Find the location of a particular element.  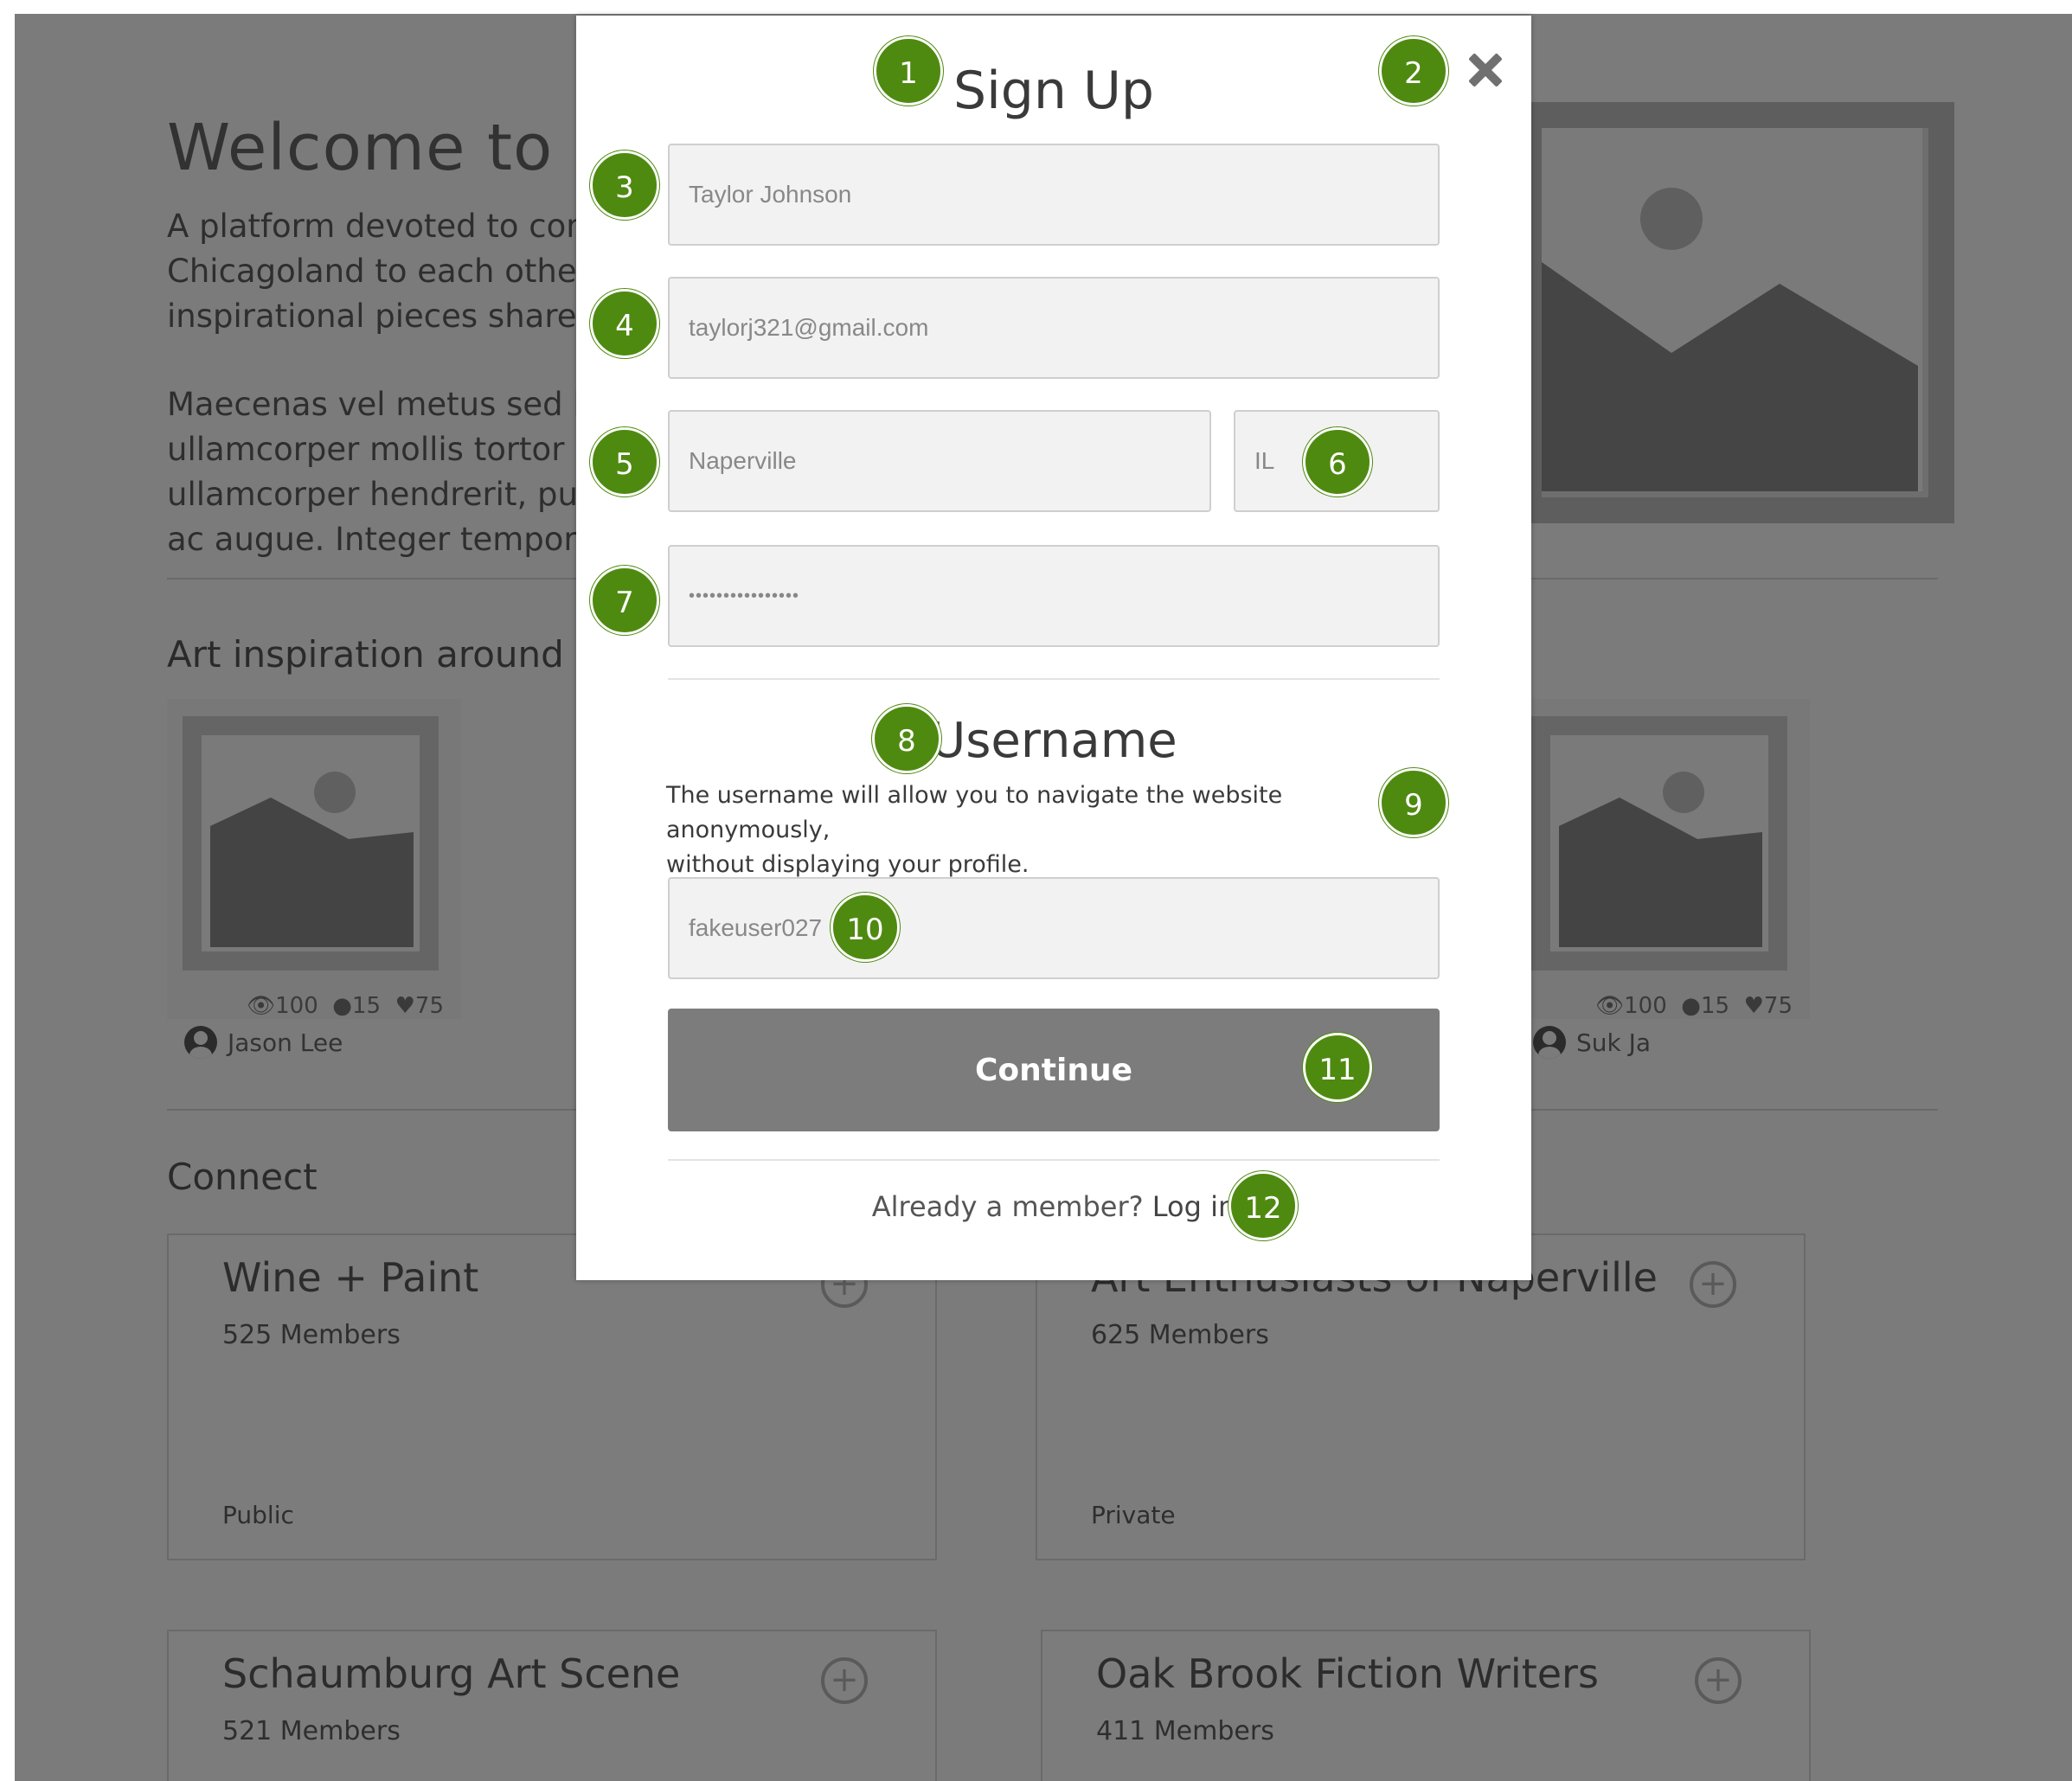

body-line: ullamcorper mollis tortor la is located at coordinates (385, 450).